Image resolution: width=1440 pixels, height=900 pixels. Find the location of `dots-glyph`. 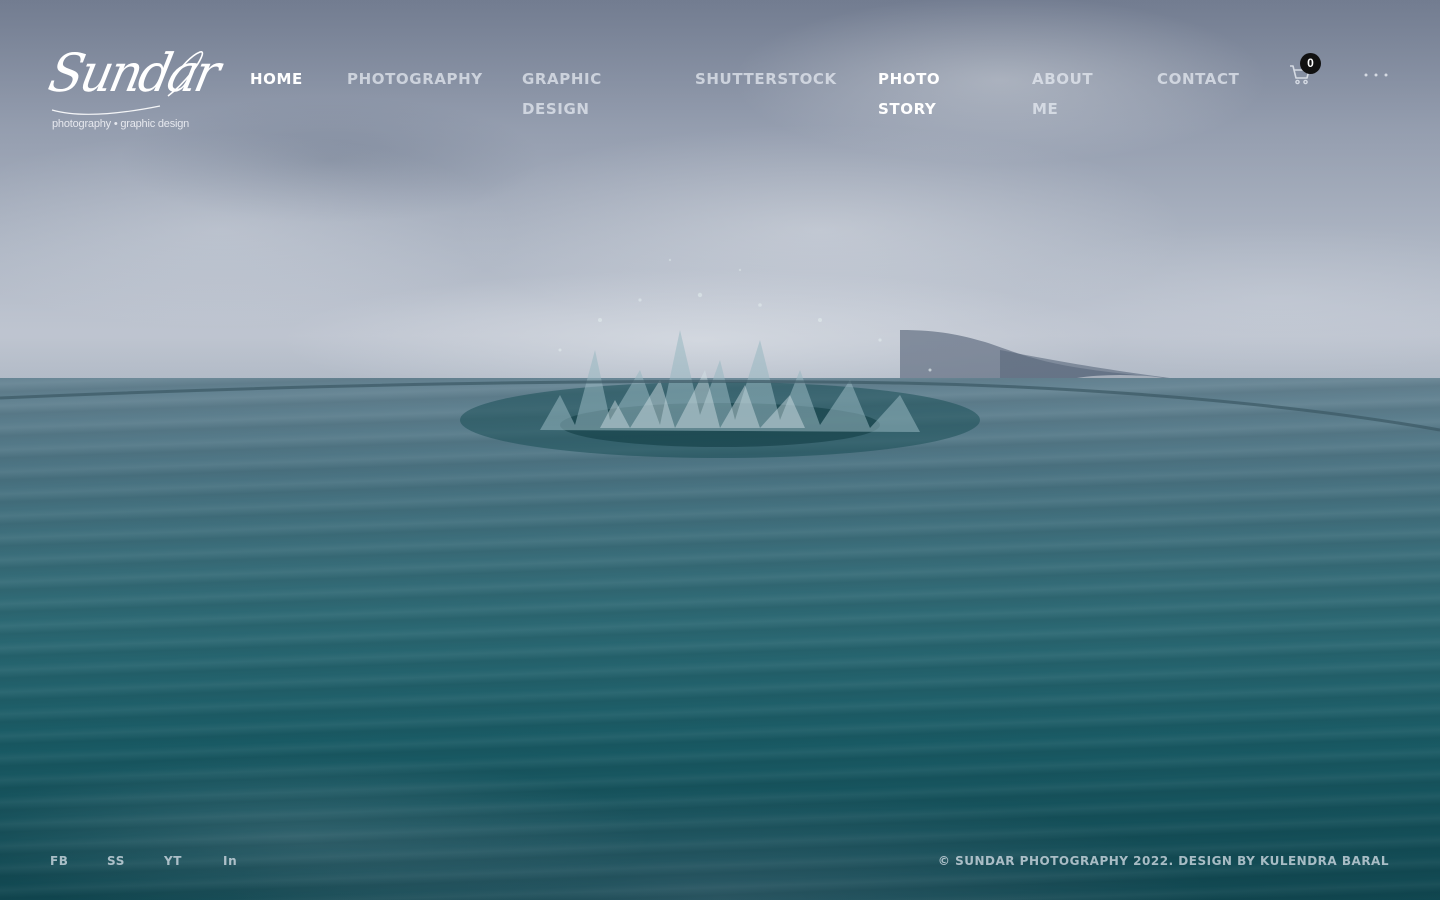

dots-glyph is located at coordinates (1376, 75).